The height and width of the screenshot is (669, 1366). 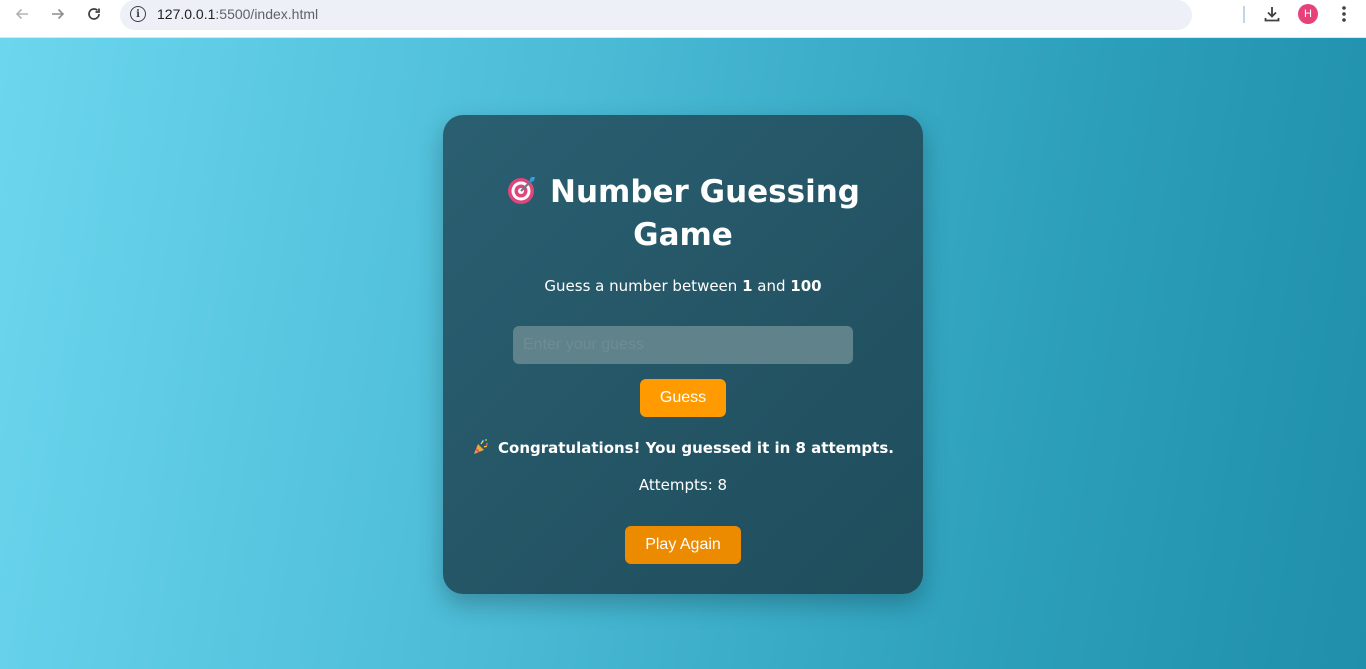 I want to click on url-text: 127.0.0.1:5500/index.html, so click(x=237, y=14).